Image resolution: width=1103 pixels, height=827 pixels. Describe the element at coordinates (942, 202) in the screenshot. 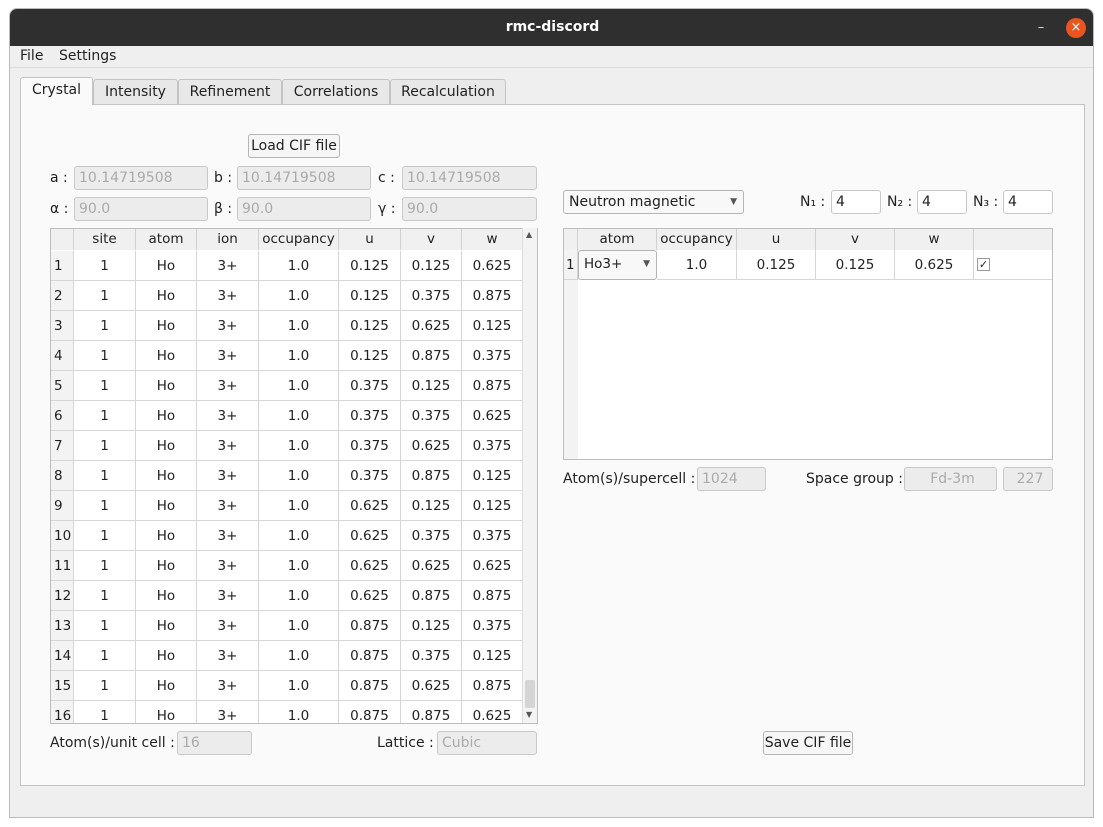

I see `n2-input: 4` at that location.